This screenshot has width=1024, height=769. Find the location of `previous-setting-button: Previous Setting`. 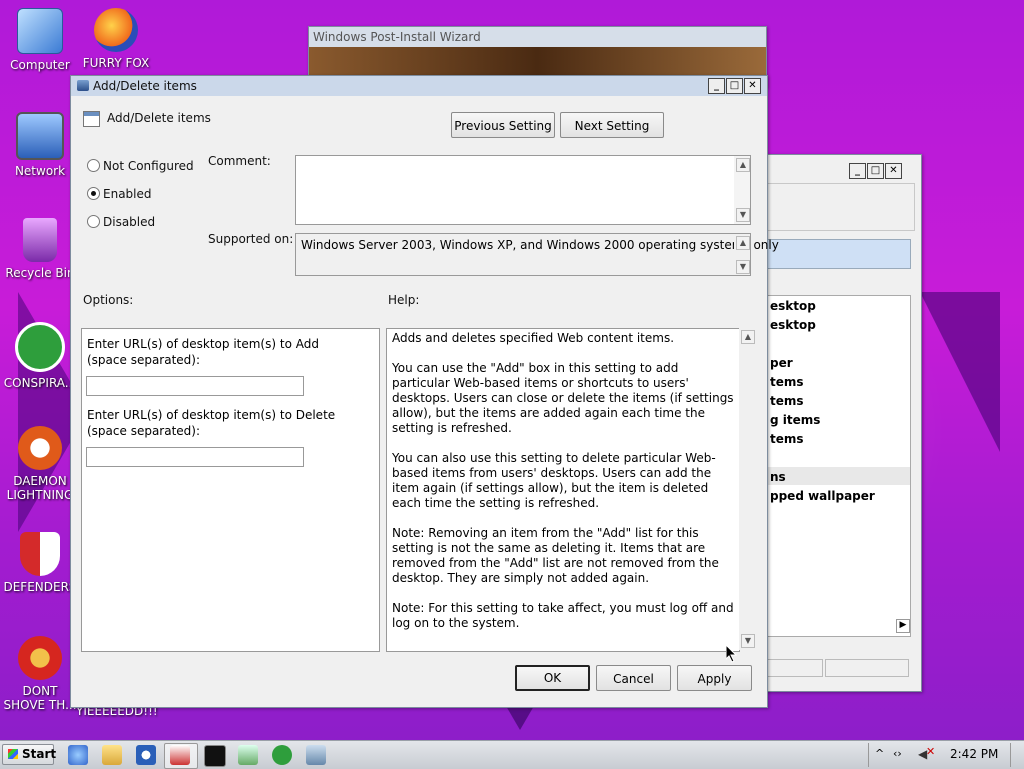

previous-setting-button: Previous Setting is located at coordinates (503, 125).